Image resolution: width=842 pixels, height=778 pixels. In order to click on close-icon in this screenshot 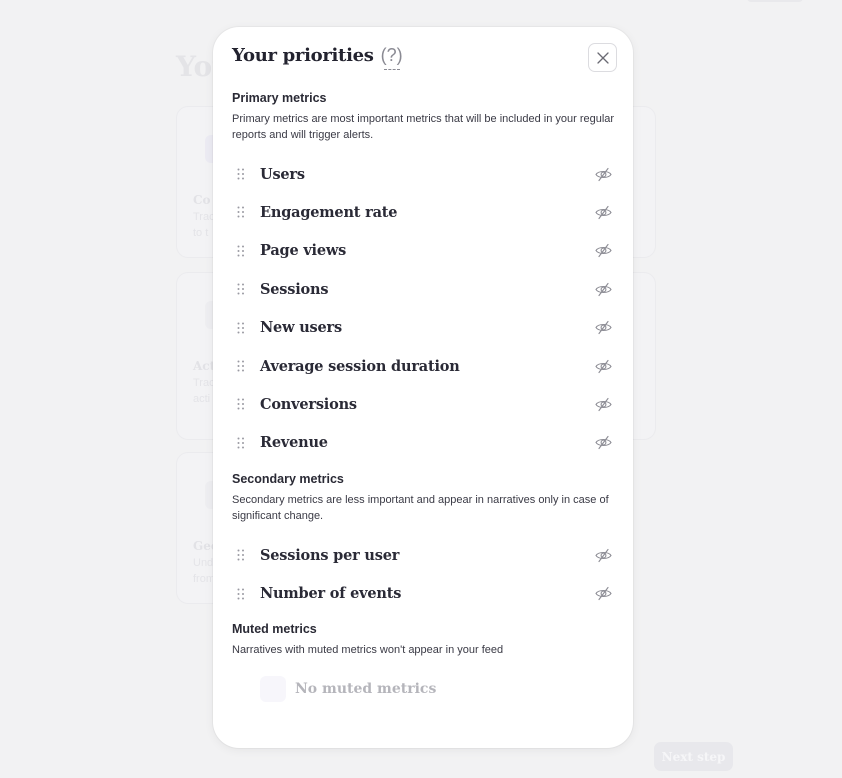, I will do `click(602, 57)`.